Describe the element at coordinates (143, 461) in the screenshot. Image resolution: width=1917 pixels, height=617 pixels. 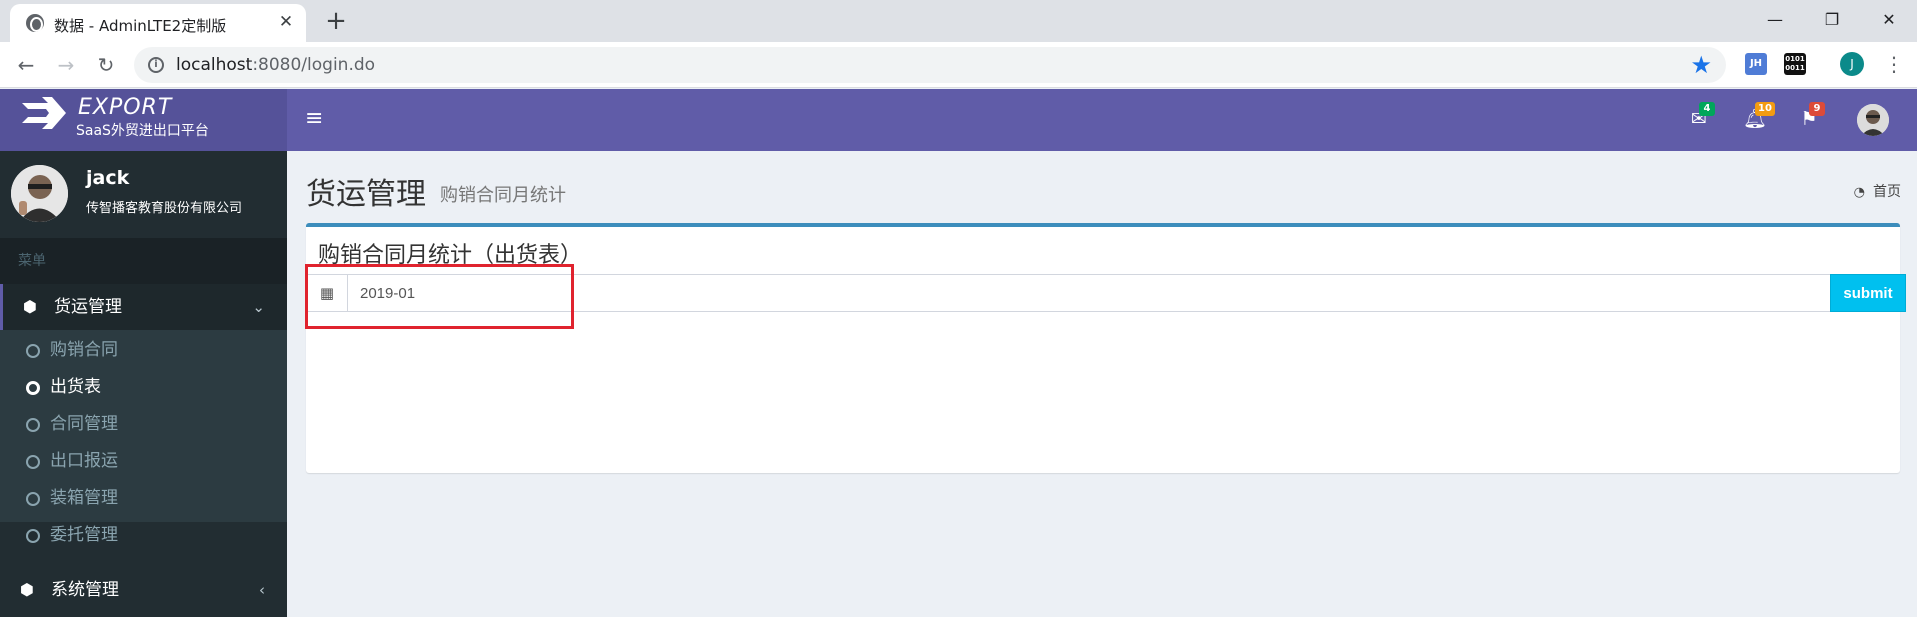
I see `menu-item-export-report: 出口报运` at that location.